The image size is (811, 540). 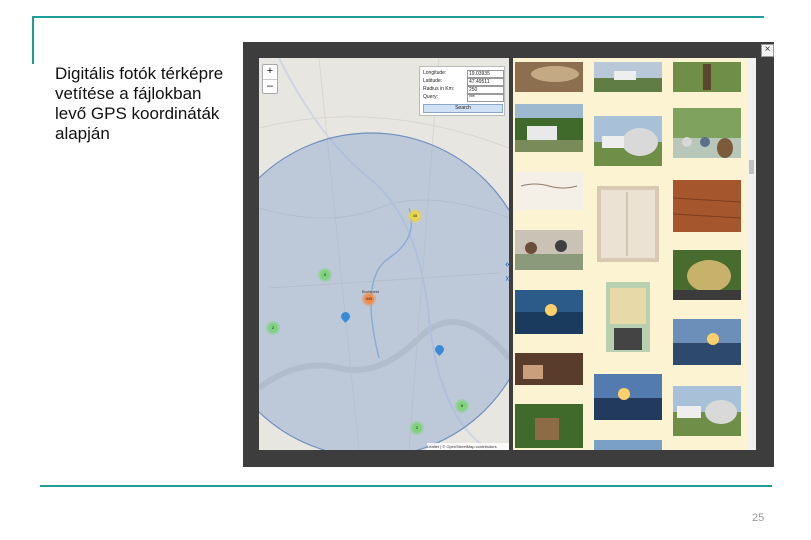 What do you see at coordinates (435, 73) in the screenshot?
I see `longitude-label: Longitude:` at bounding box center [435, 73].